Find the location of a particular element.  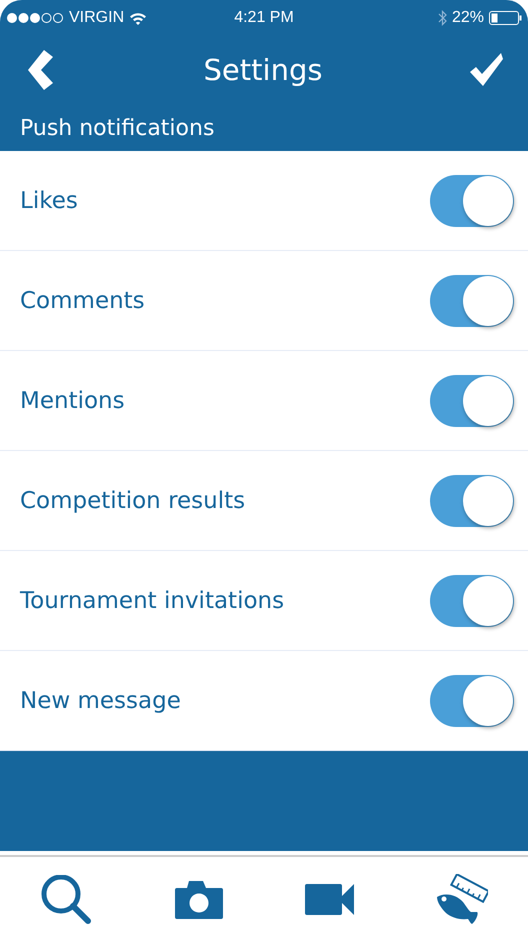

battery-icon is located at coordinates (505, 18).